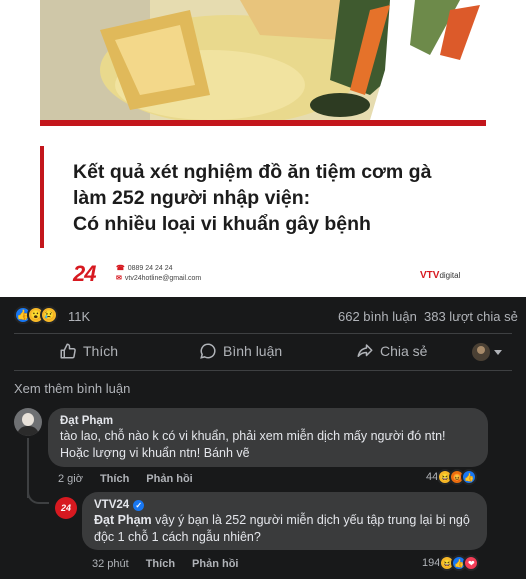  What do you see at coordinates (114, 479) in the screenshot?
I see `comment-like-button: Thích` at bounding box center [114, 479].